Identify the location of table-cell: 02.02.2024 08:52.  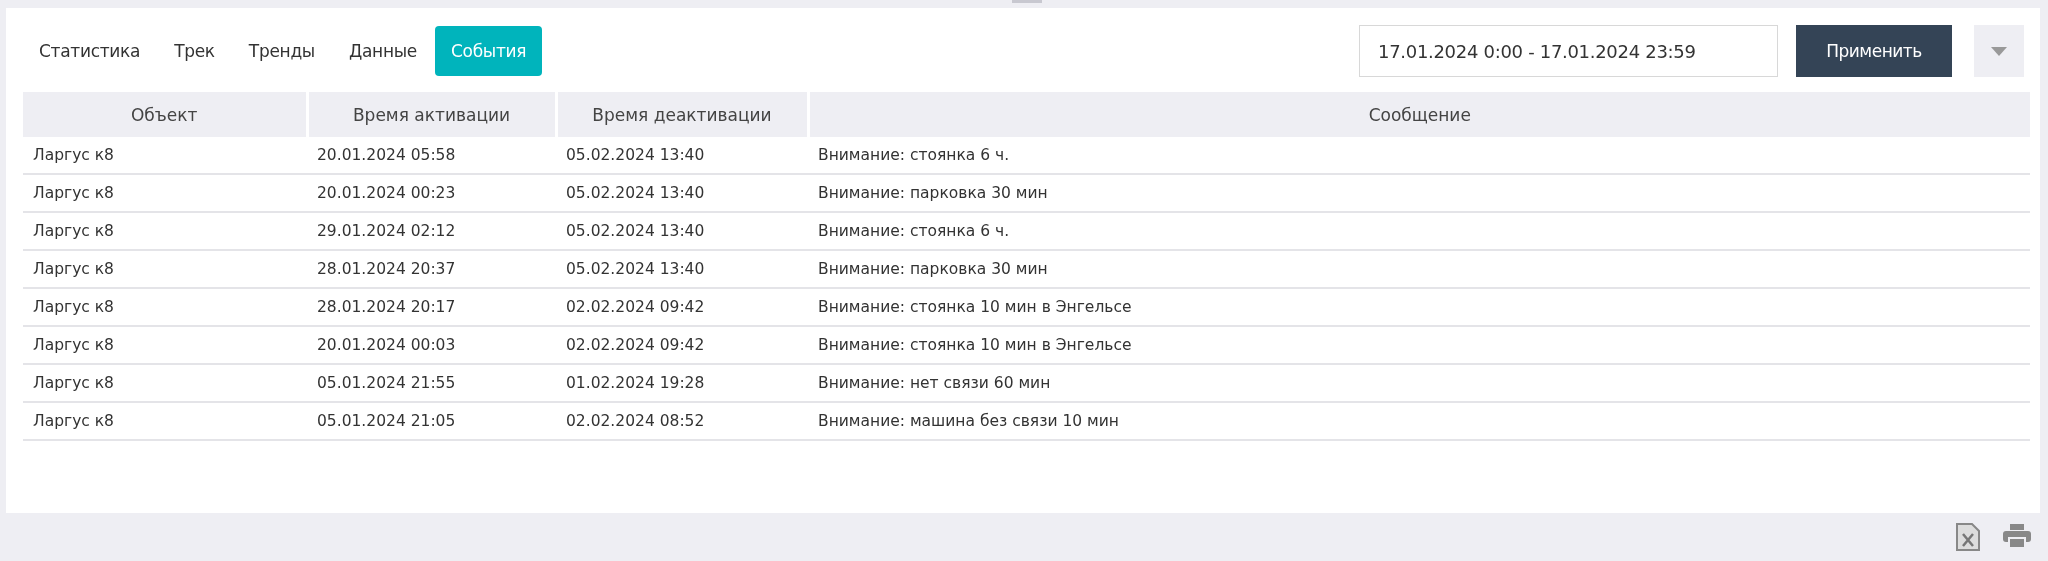
(682, 421).